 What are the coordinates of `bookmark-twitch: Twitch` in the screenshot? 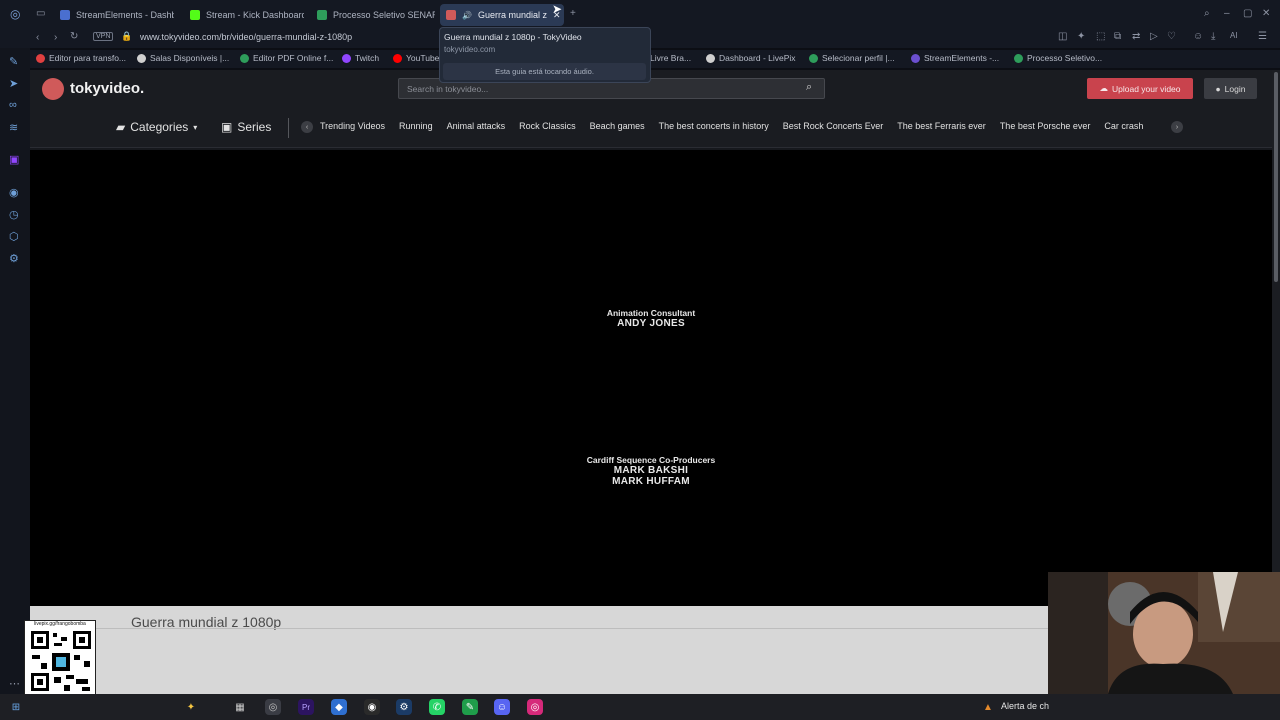 It's located at (360, 58).